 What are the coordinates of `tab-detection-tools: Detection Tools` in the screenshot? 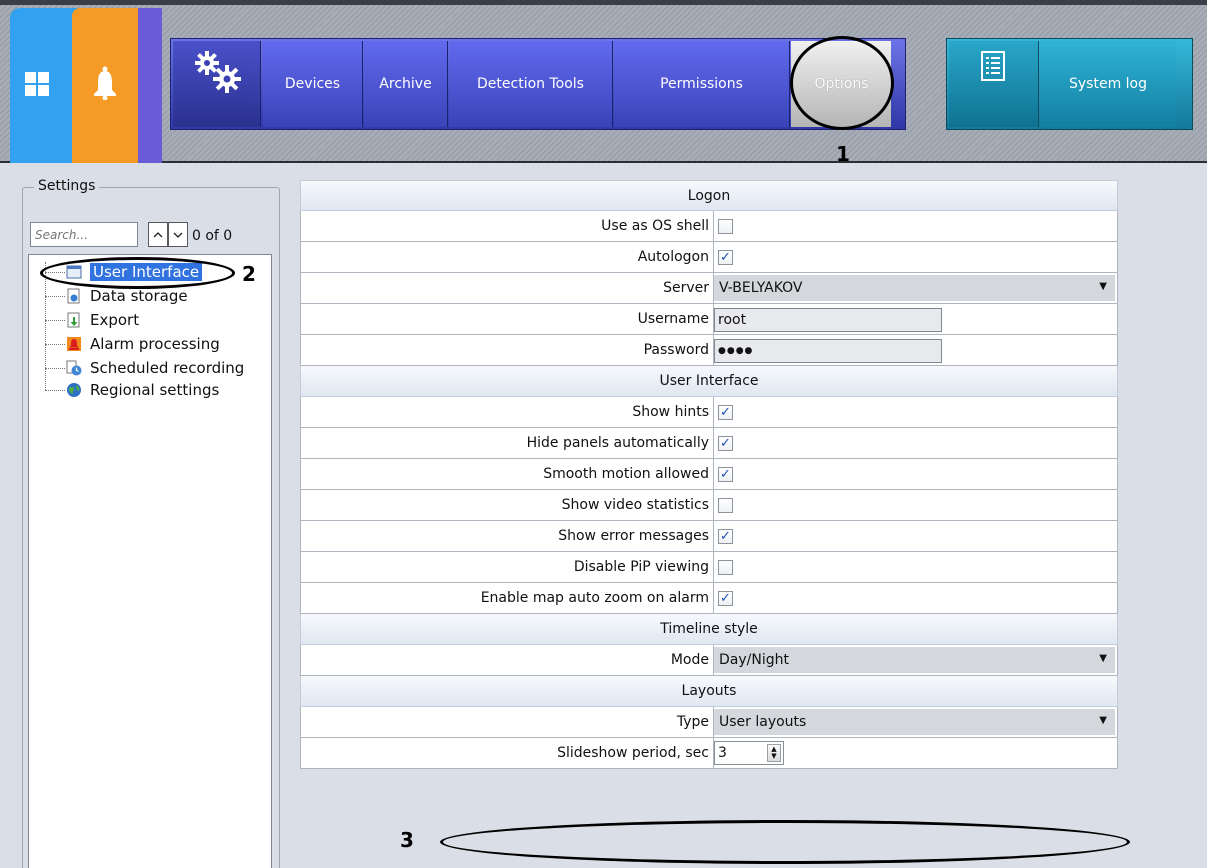 It's located at (531, 84).